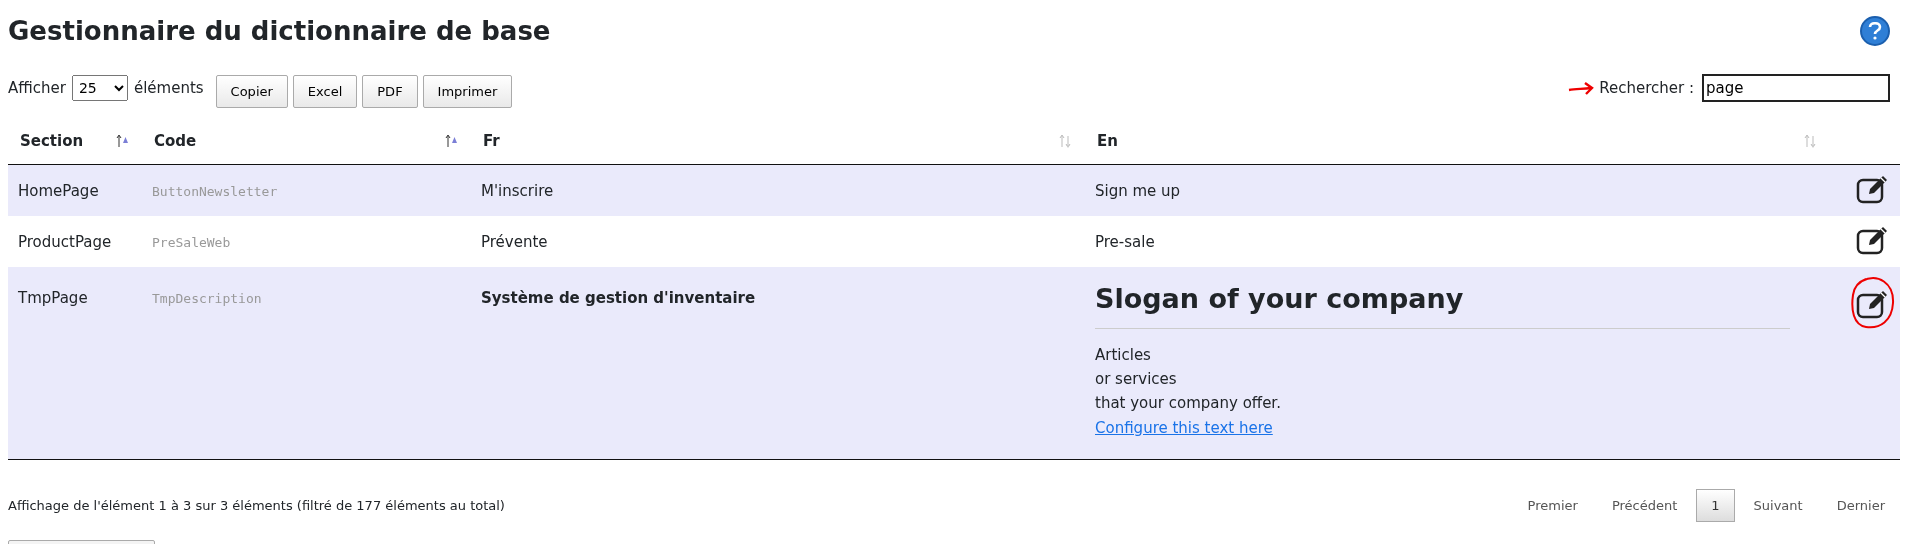 Image resolution: width=1908 pixels, height=544 pixels. I want to click on export-button: Imprimer, so click(467, 91).